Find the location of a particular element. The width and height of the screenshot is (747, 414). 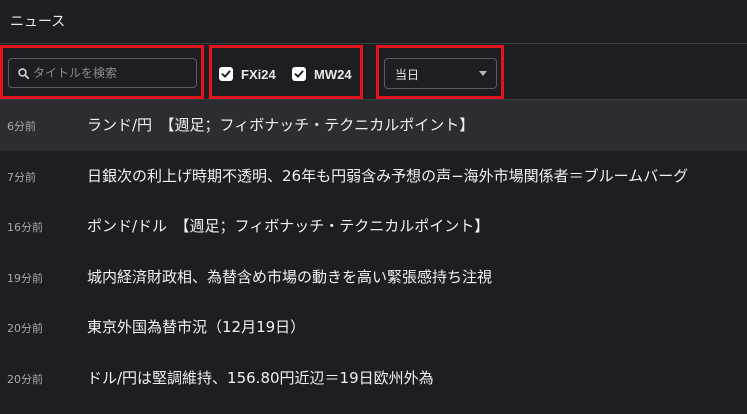

date-range-select: 当日 is located at coordinates (440, 73).